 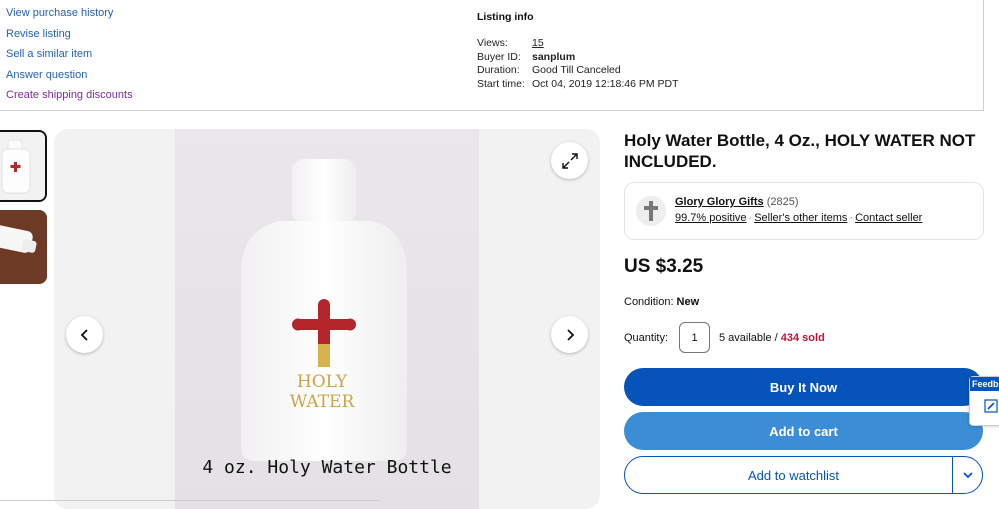 I want to click on image-caption: 4 oz. Holy Water Bottle, so click(x=327, y=467).